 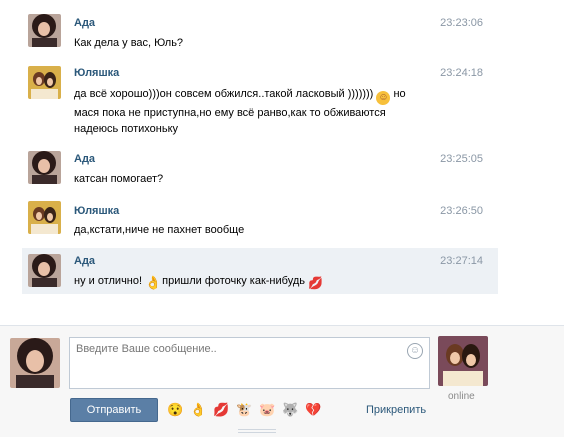 I want to click on broken-heart-emoji-icon: 💔, so click(x=313, y=410).